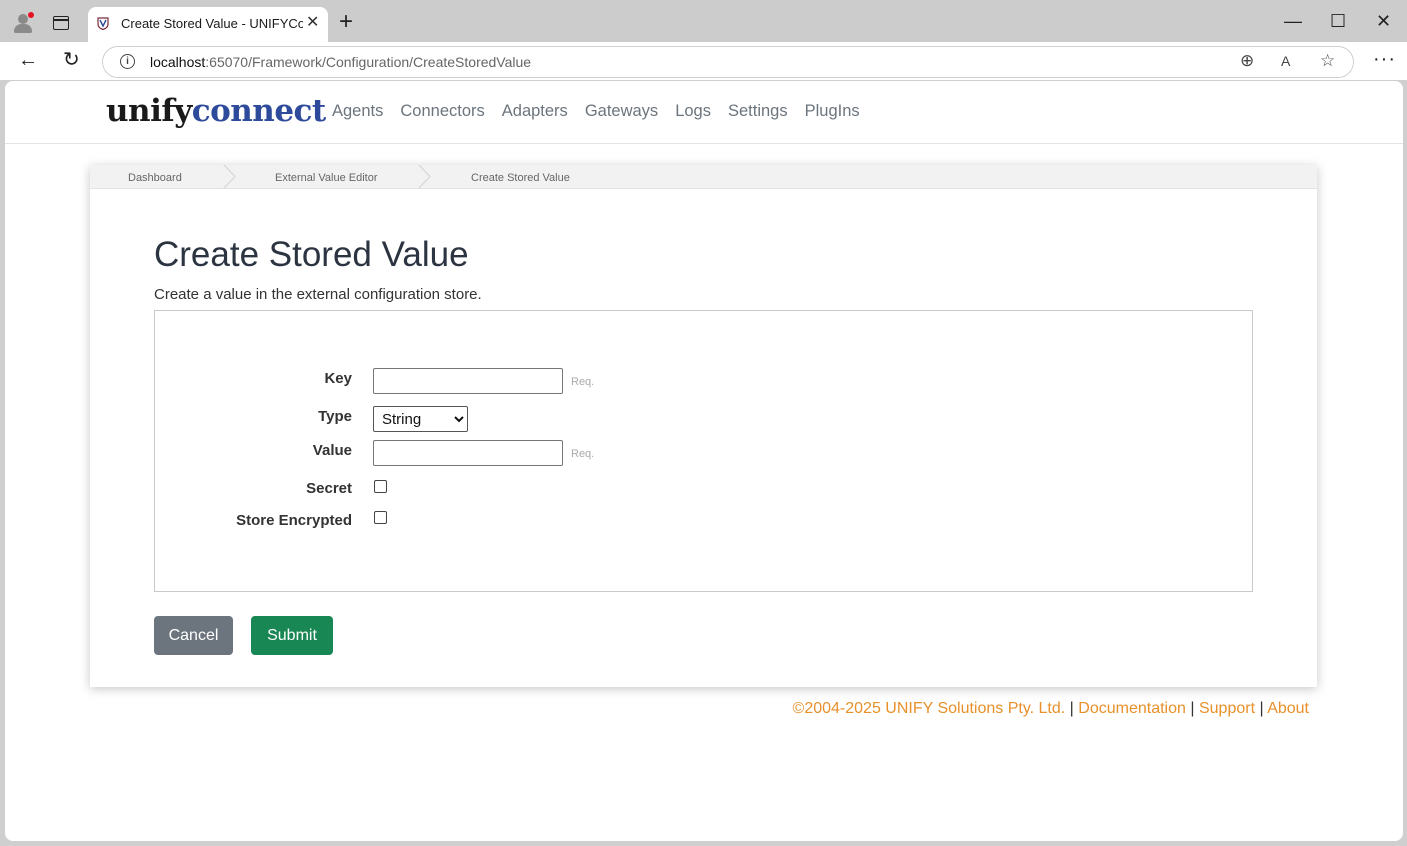 The width and height of the screenshot is (1407, 846). What do you see at coordinates (326, 178) in the screenshot?
I see `breadcrumb-external-value-editor: External Value Editor` at bounding box center [326, 178].